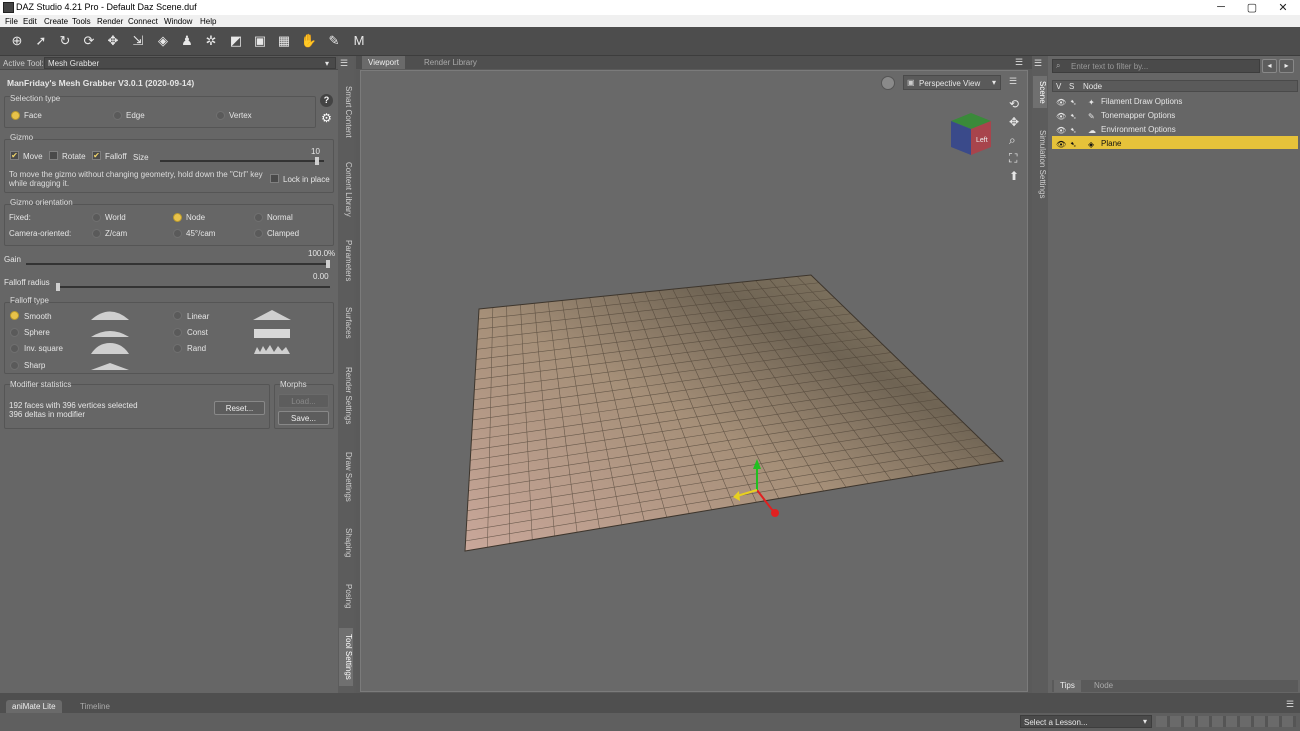  Describe the element at coordinates (346, 543) in the screenshot. I see `tab-shaping: Shaping` at that location.